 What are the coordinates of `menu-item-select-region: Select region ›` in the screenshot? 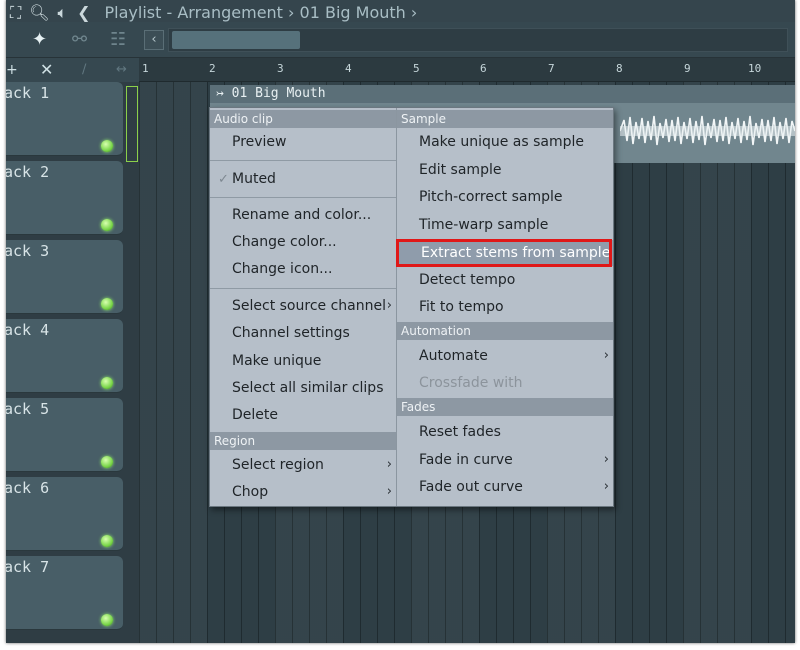 It's located at (312, 465).